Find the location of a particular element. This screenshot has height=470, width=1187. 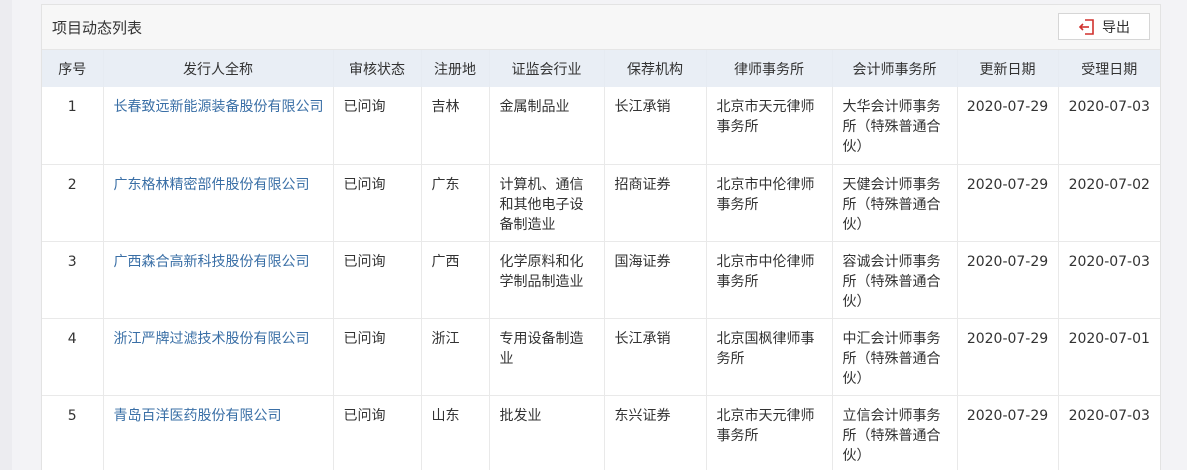

cell-issuer: 青岛百洋医药股份有限公司 is located at coordinates (218, 432).